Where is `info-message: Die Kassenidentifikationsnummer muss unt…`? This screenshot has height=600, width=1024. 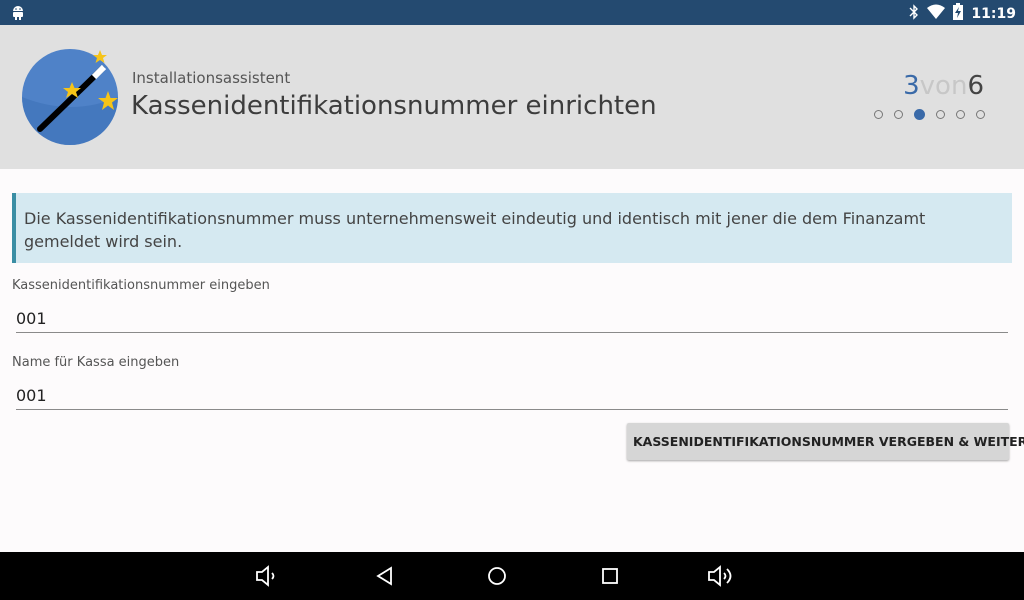
info-message: Die Kassenidentifikationsnummer muss unt… is located at coordinates (512, 228).